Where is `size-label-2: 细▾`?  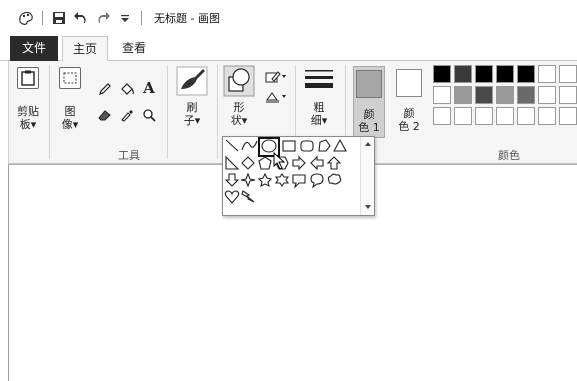 size-label-2: 细▾ is located at coordinates (319, 120).